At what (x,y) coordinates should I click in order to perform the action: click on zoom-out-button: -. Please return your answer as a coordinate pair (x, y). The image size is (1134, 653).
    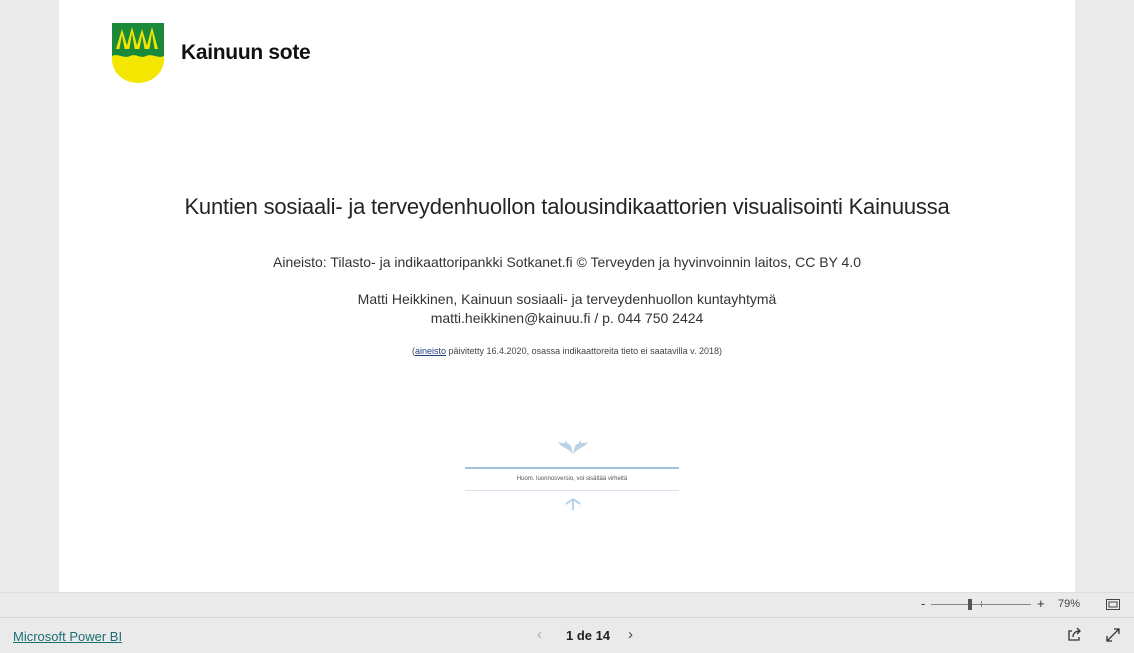
    Looking at the image, I should click on (923, 603).